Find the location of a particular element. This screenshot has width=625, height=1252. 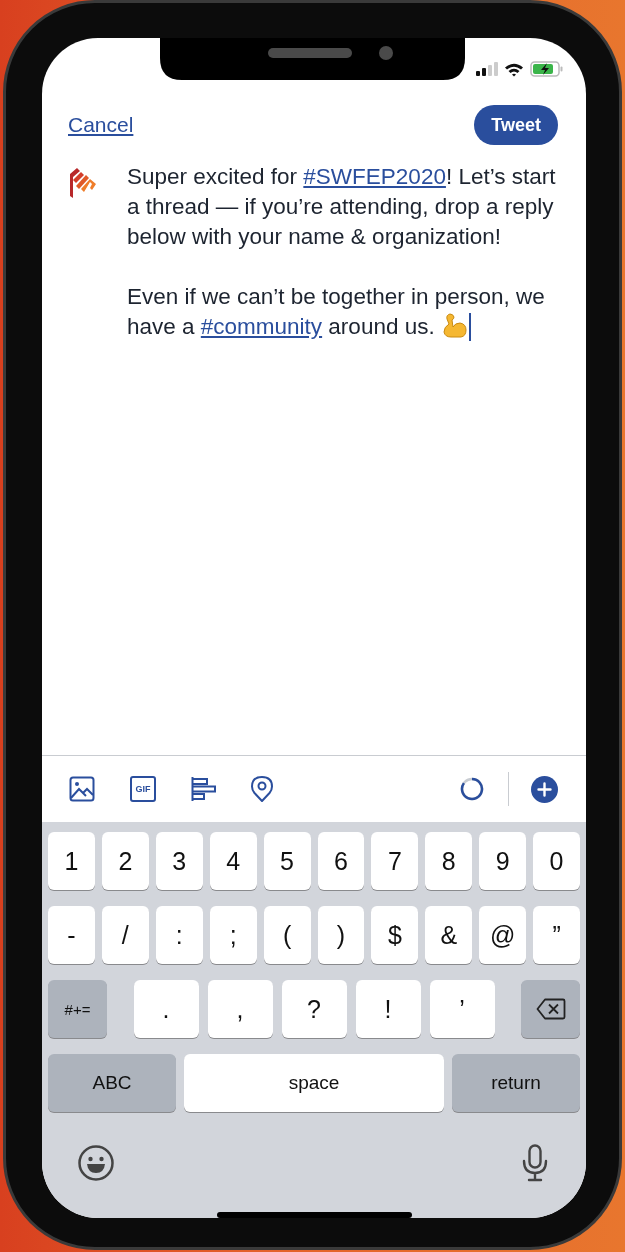

keyboard-key: ’ is located at coordinates (462, 1009).